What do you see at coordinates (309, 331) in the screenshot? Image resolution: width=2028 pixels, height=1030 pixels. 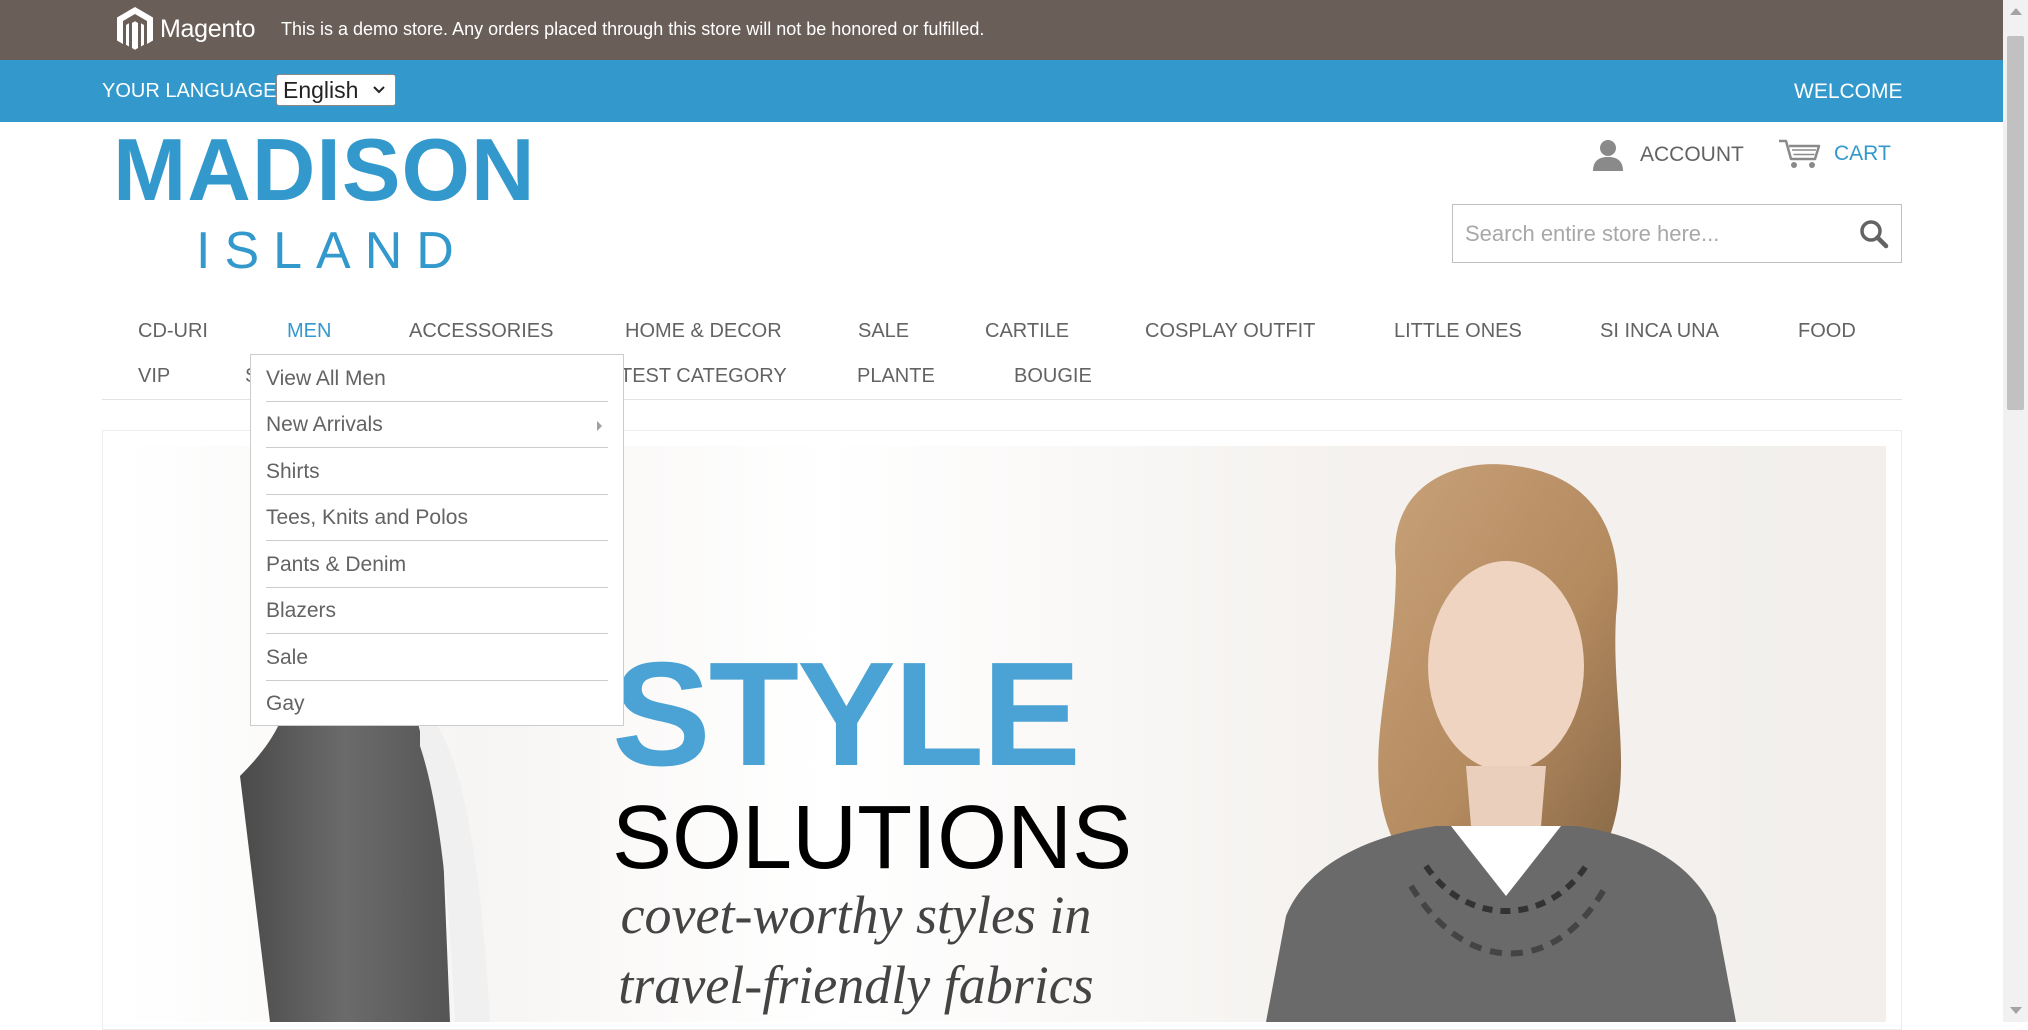 I see `nav-item-men: MEN` at bounding box center [309, 331].